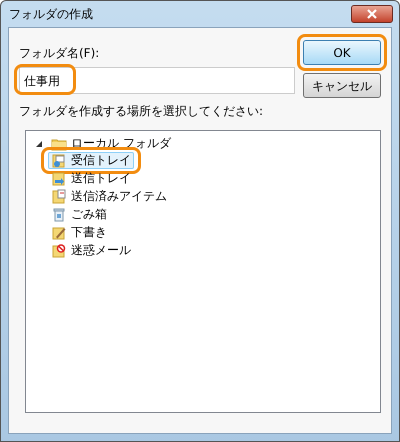 The height and width of the screenshot is (442, 400). I want to click on folder-name-field: 仕事用, so click(157, 80).